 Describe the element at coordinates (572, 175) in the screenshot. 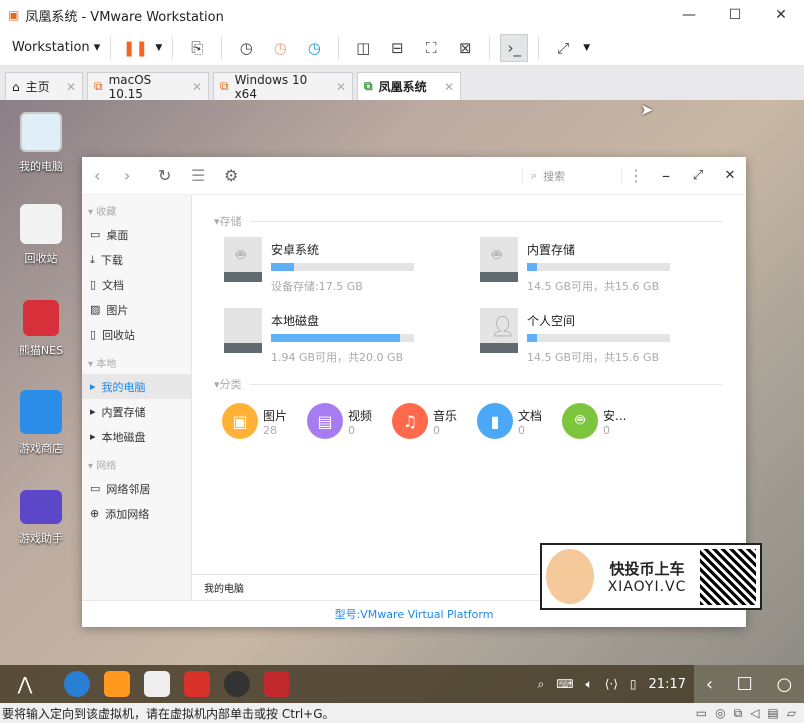

I see `search-input: ⌕ 搜索` at that location.